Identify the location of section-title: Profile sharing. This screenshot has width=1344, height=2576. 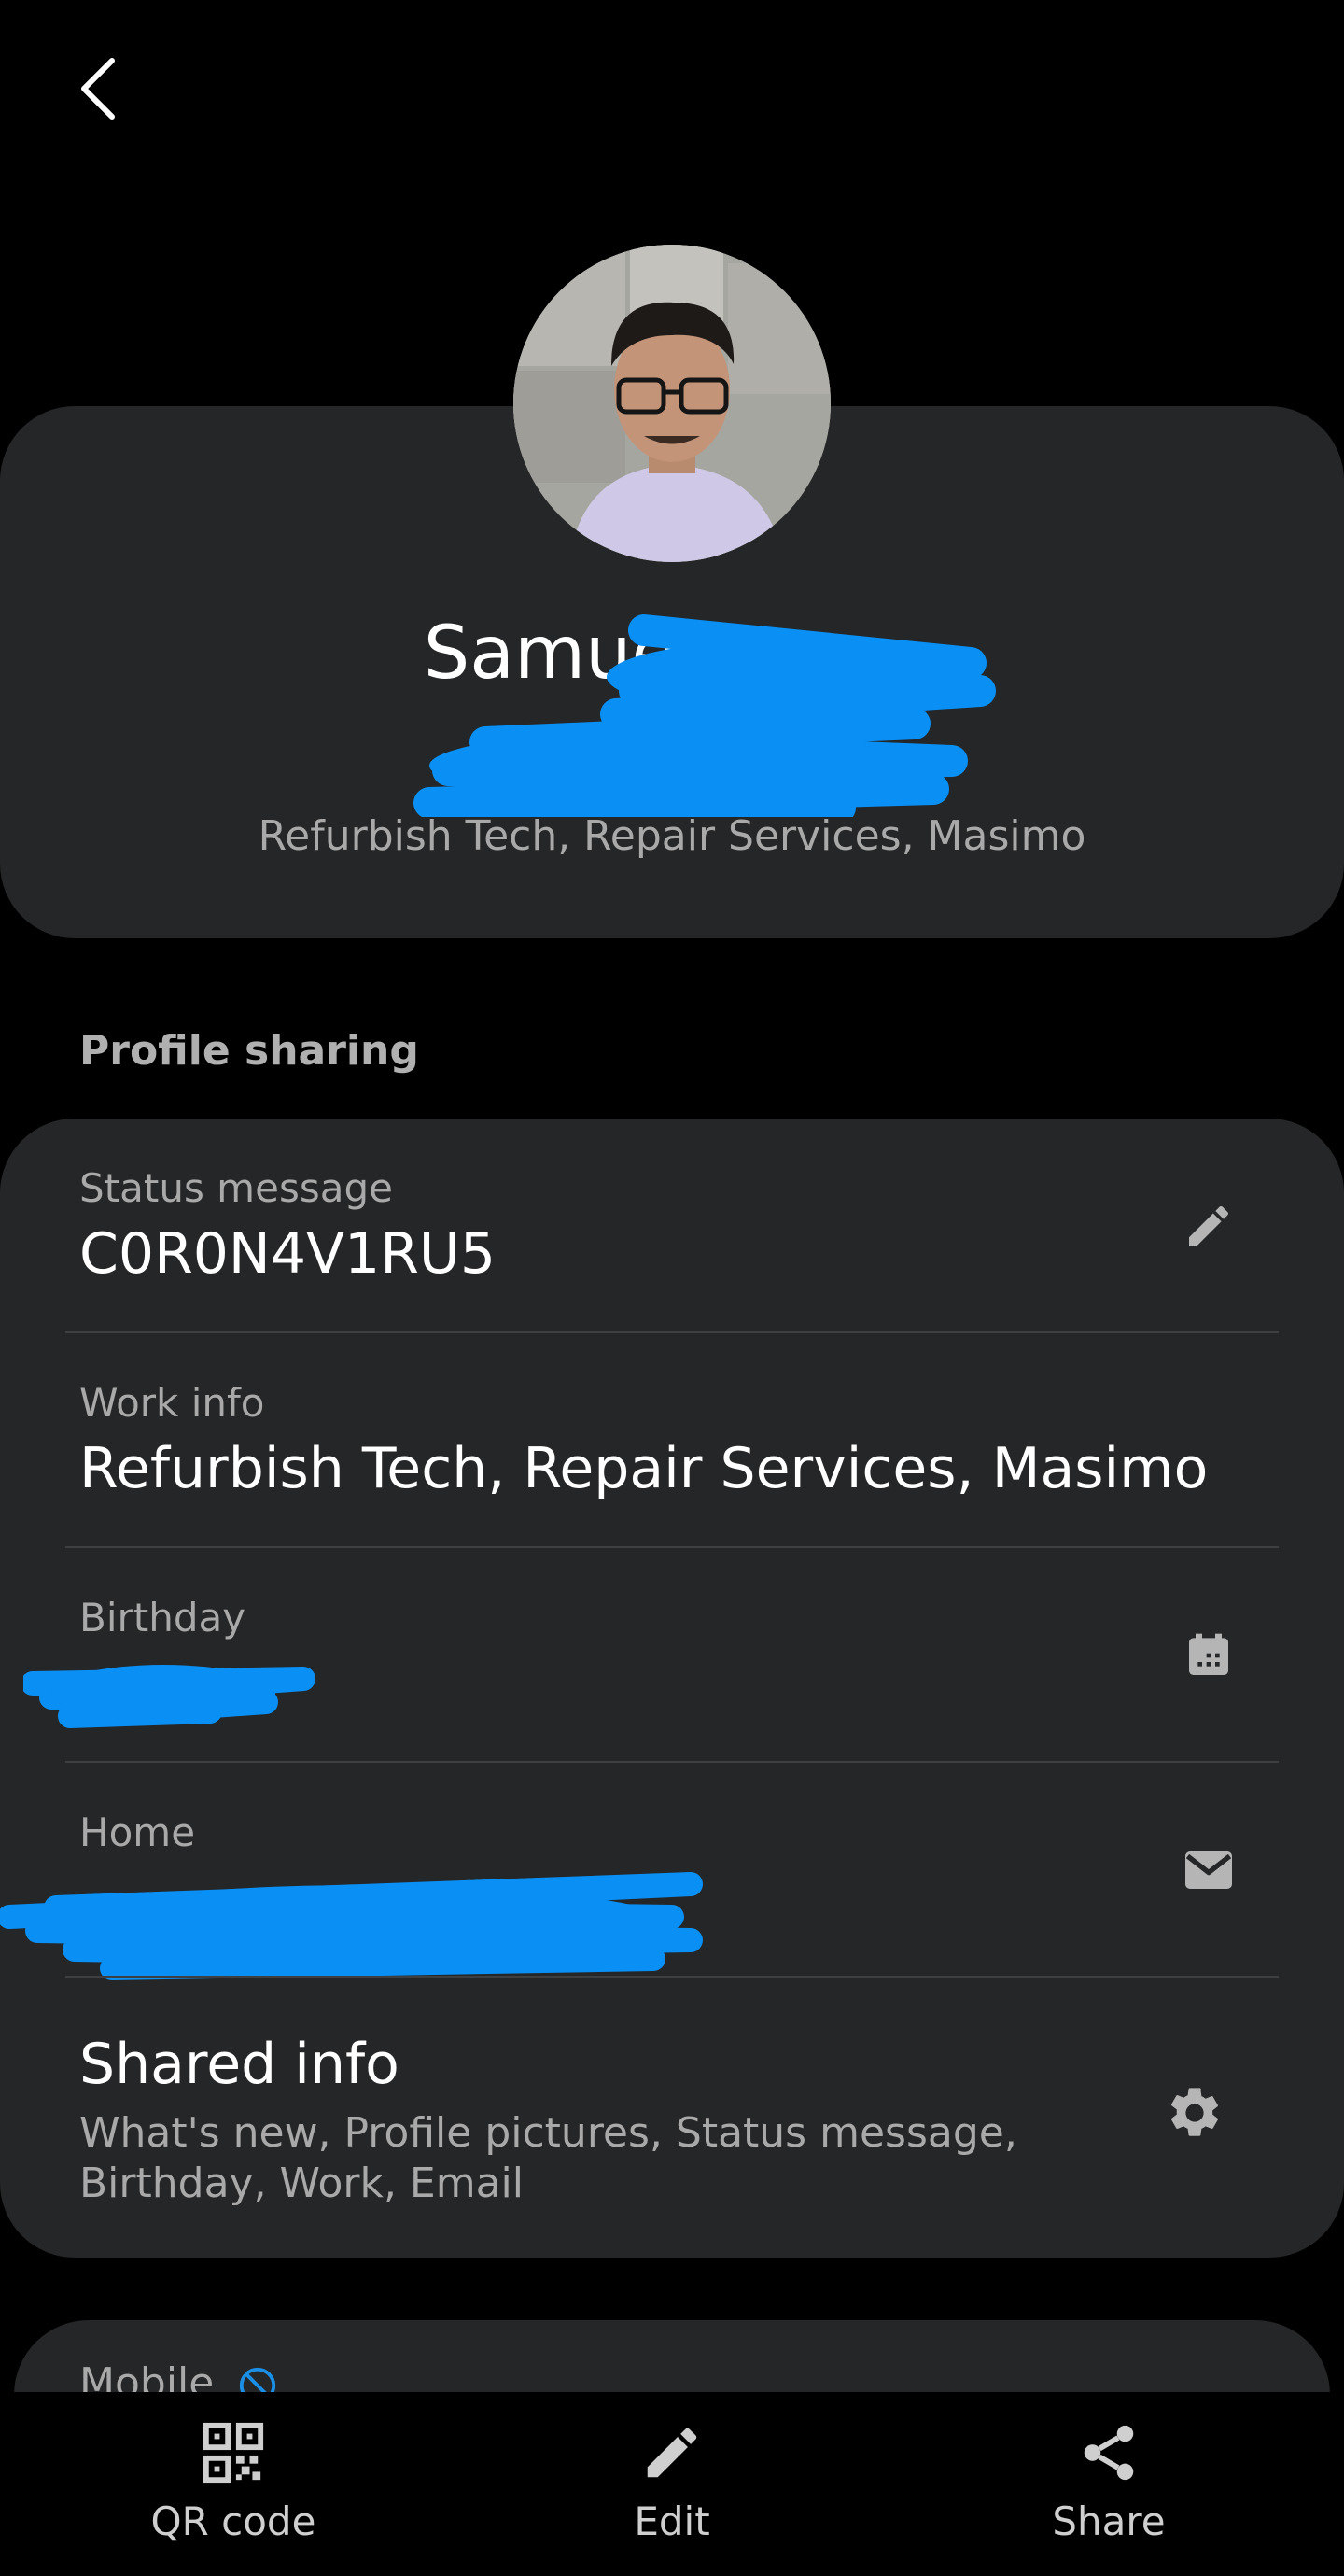
(249, 1051).